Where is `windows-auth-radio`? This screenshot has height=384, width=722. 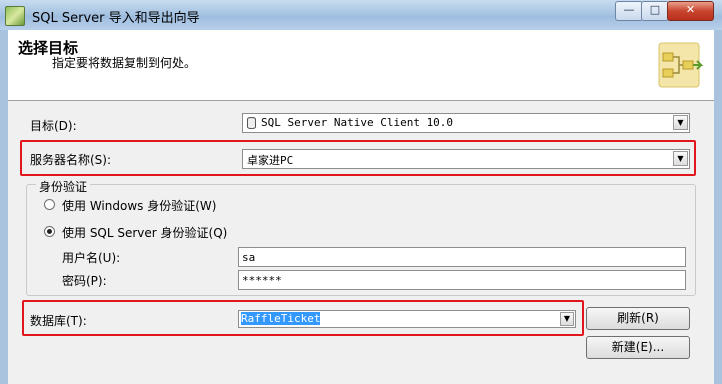
windows-auth-radio is located at coordinates (49, 204).